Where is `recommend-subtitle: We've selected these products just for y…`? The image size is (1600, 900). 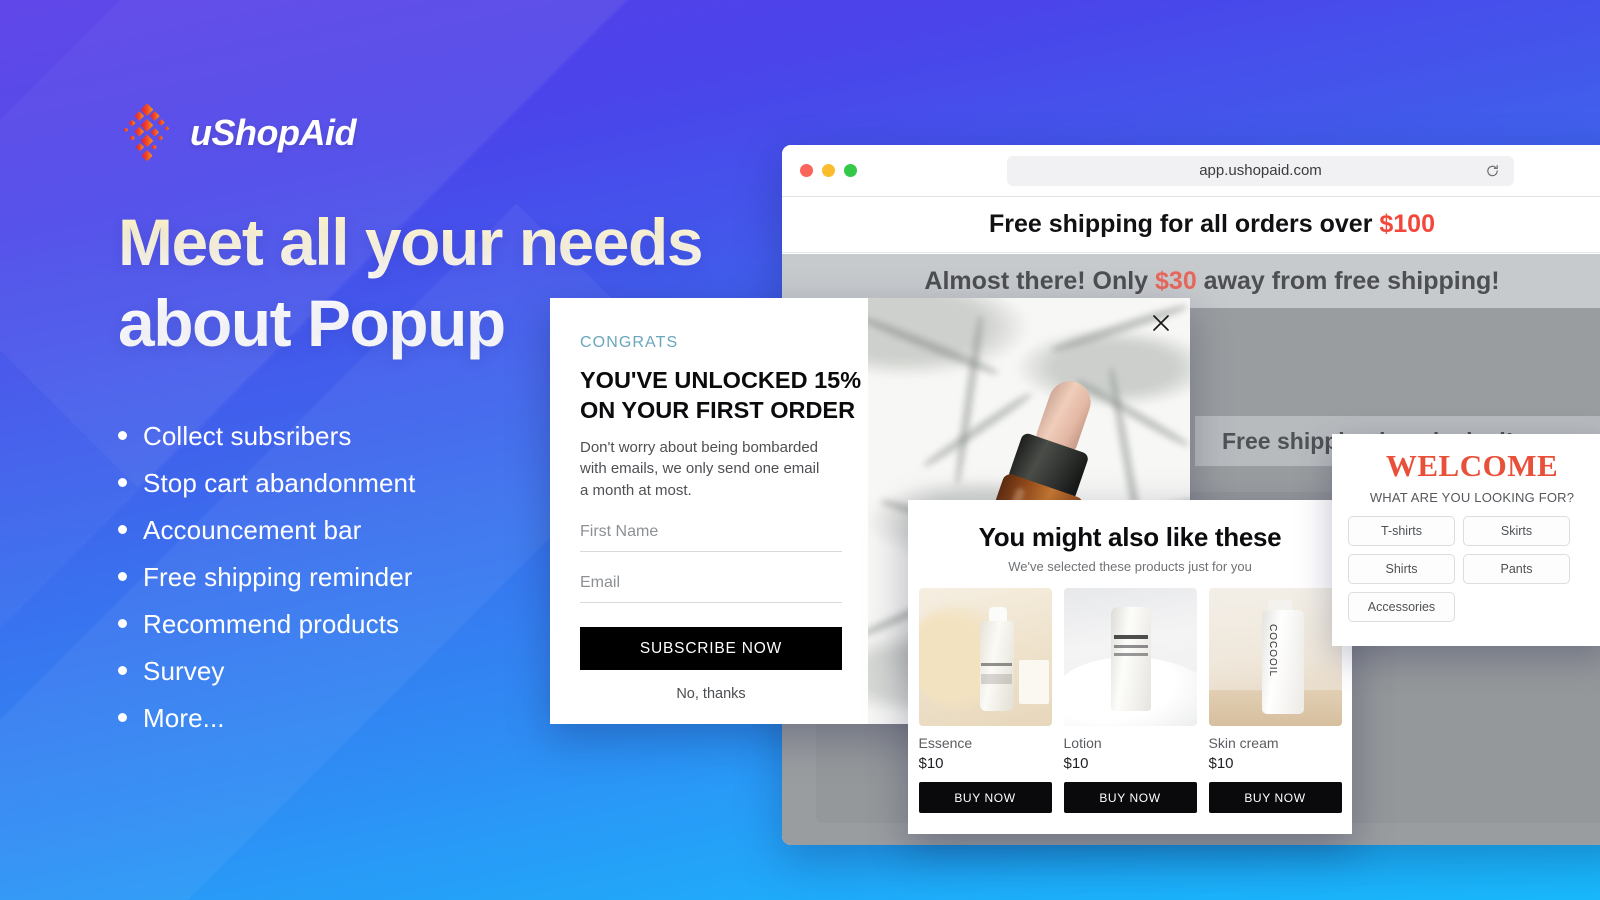 recommend-subtitle: We've selected these products just for y… is located at coordinates (1130, 566).